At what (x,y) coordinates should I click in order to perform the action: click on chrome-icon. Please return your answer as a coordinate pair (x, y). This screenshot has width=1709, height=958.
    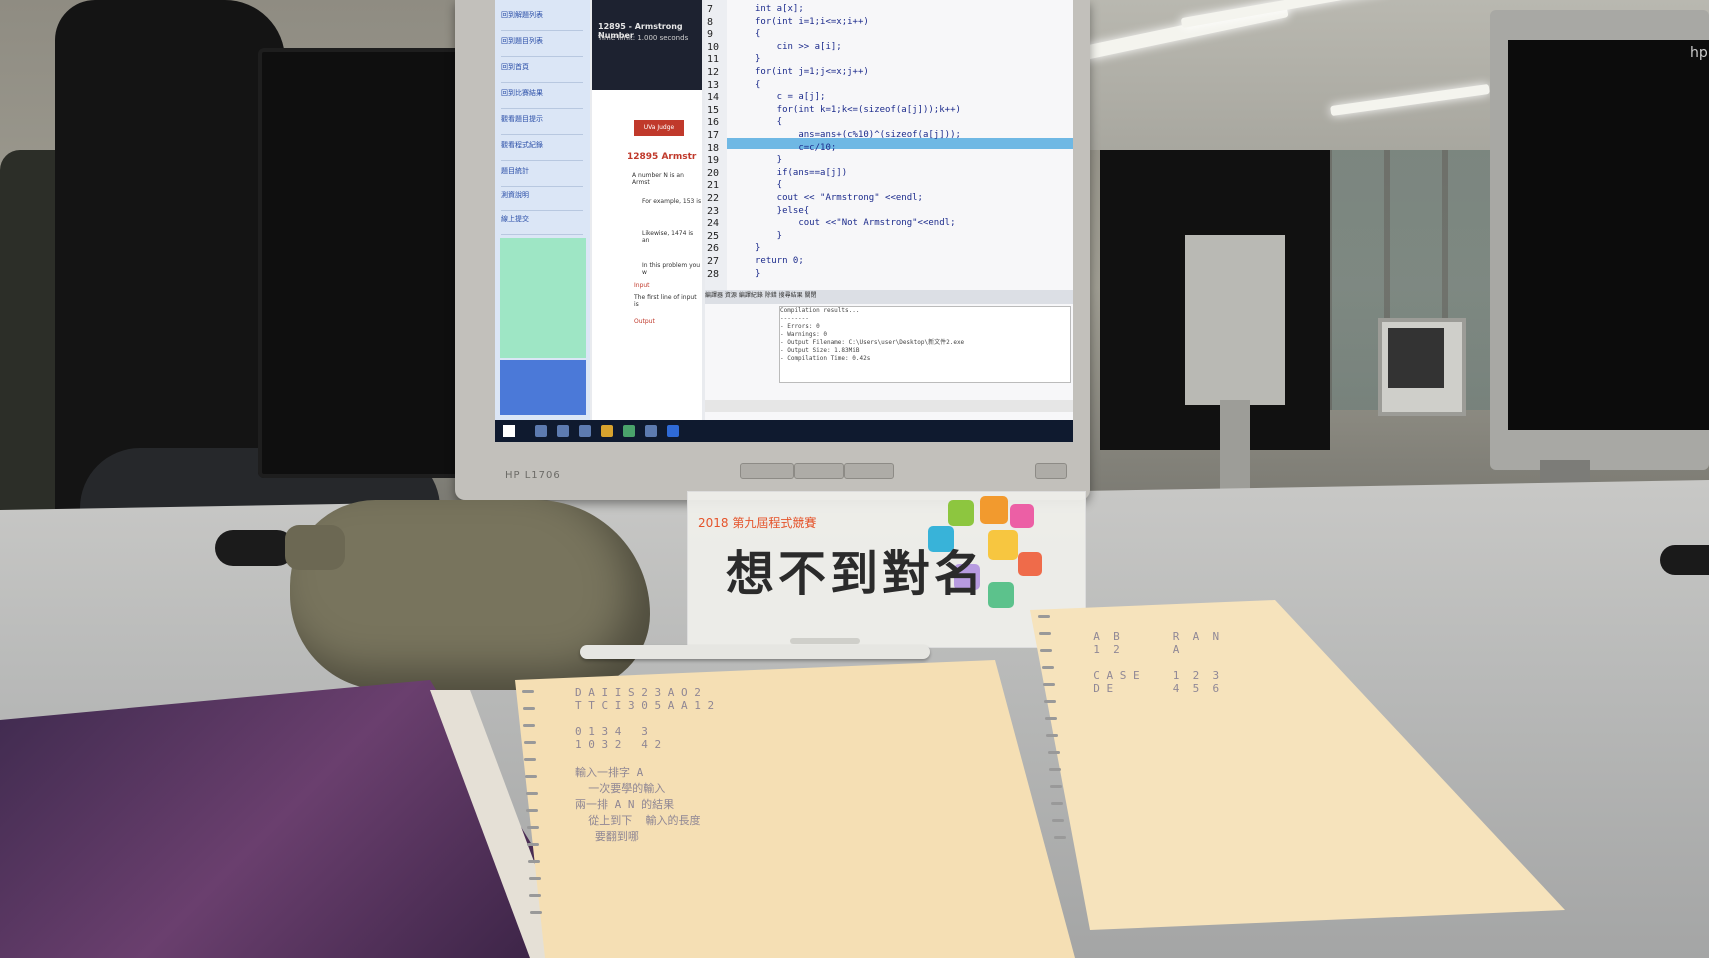
    Looking at the image, I should click on (607, 431).